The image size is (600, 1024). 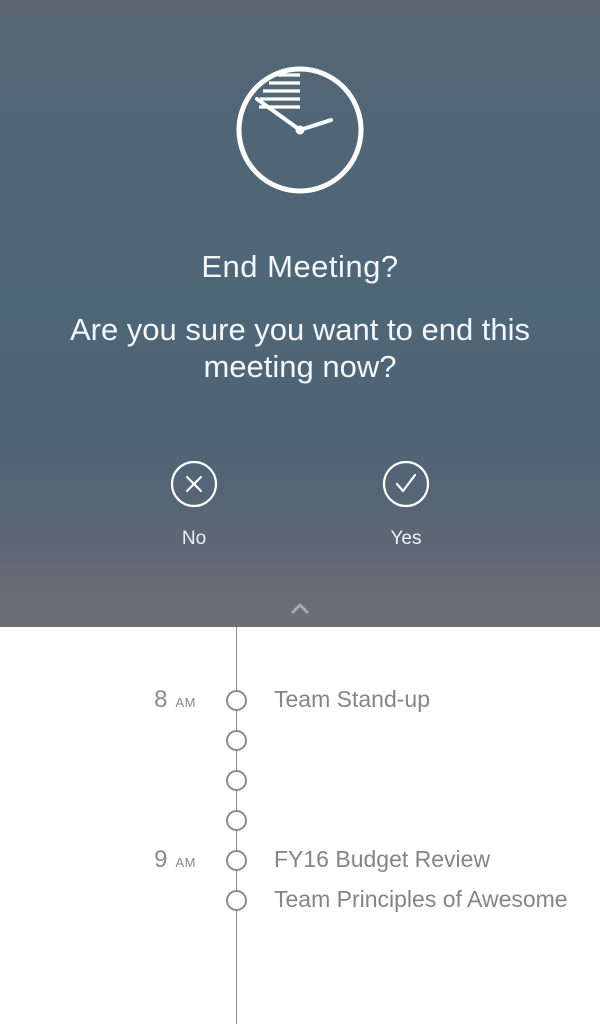 I want to click on timeline-slot: 8 AM Team Stand-up, so click(x=300, y=708).